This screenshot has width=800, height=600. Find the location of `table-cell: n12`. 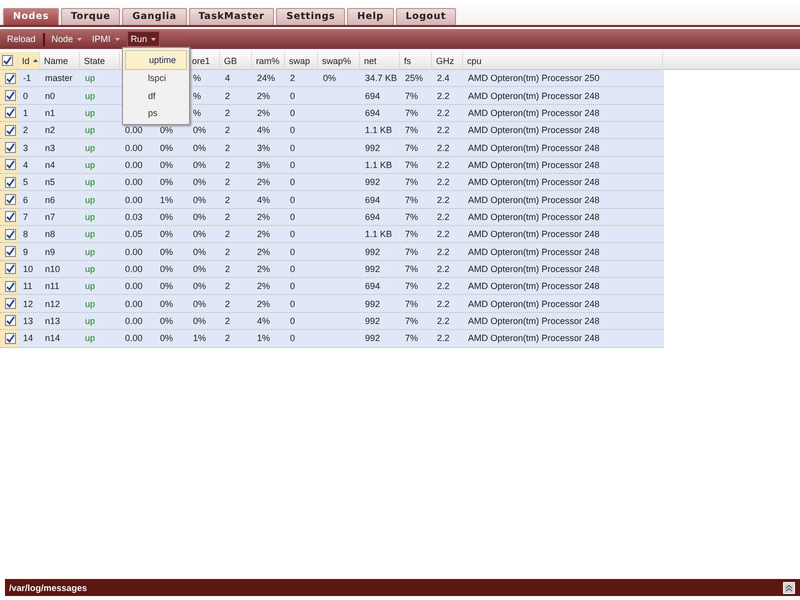

table-cell: n12 is located at coordinates (52, 303).